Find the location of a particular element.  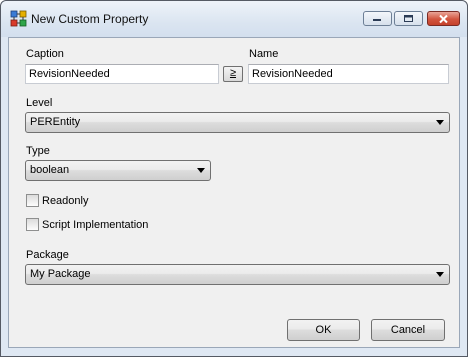

script-implementation-label: Script Implementation is located at coordinates (95, 225).